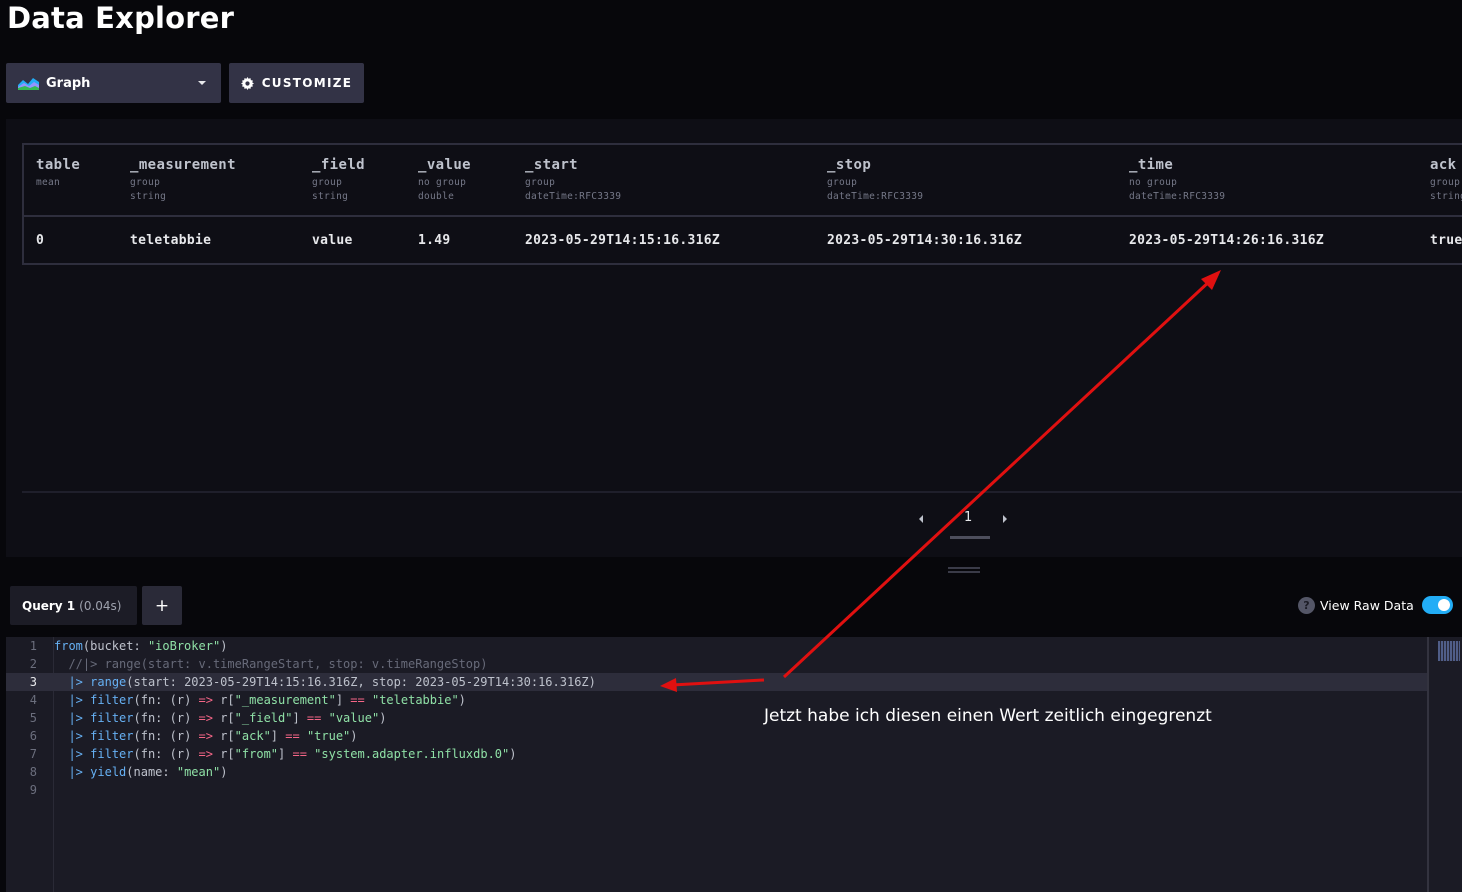 The width and height of the screenshot is (1462, 892). What do you see at coordinates (1005, 519) in the screenshot?
I see `chevron-right-icon` at bounding box center [1005, 519].